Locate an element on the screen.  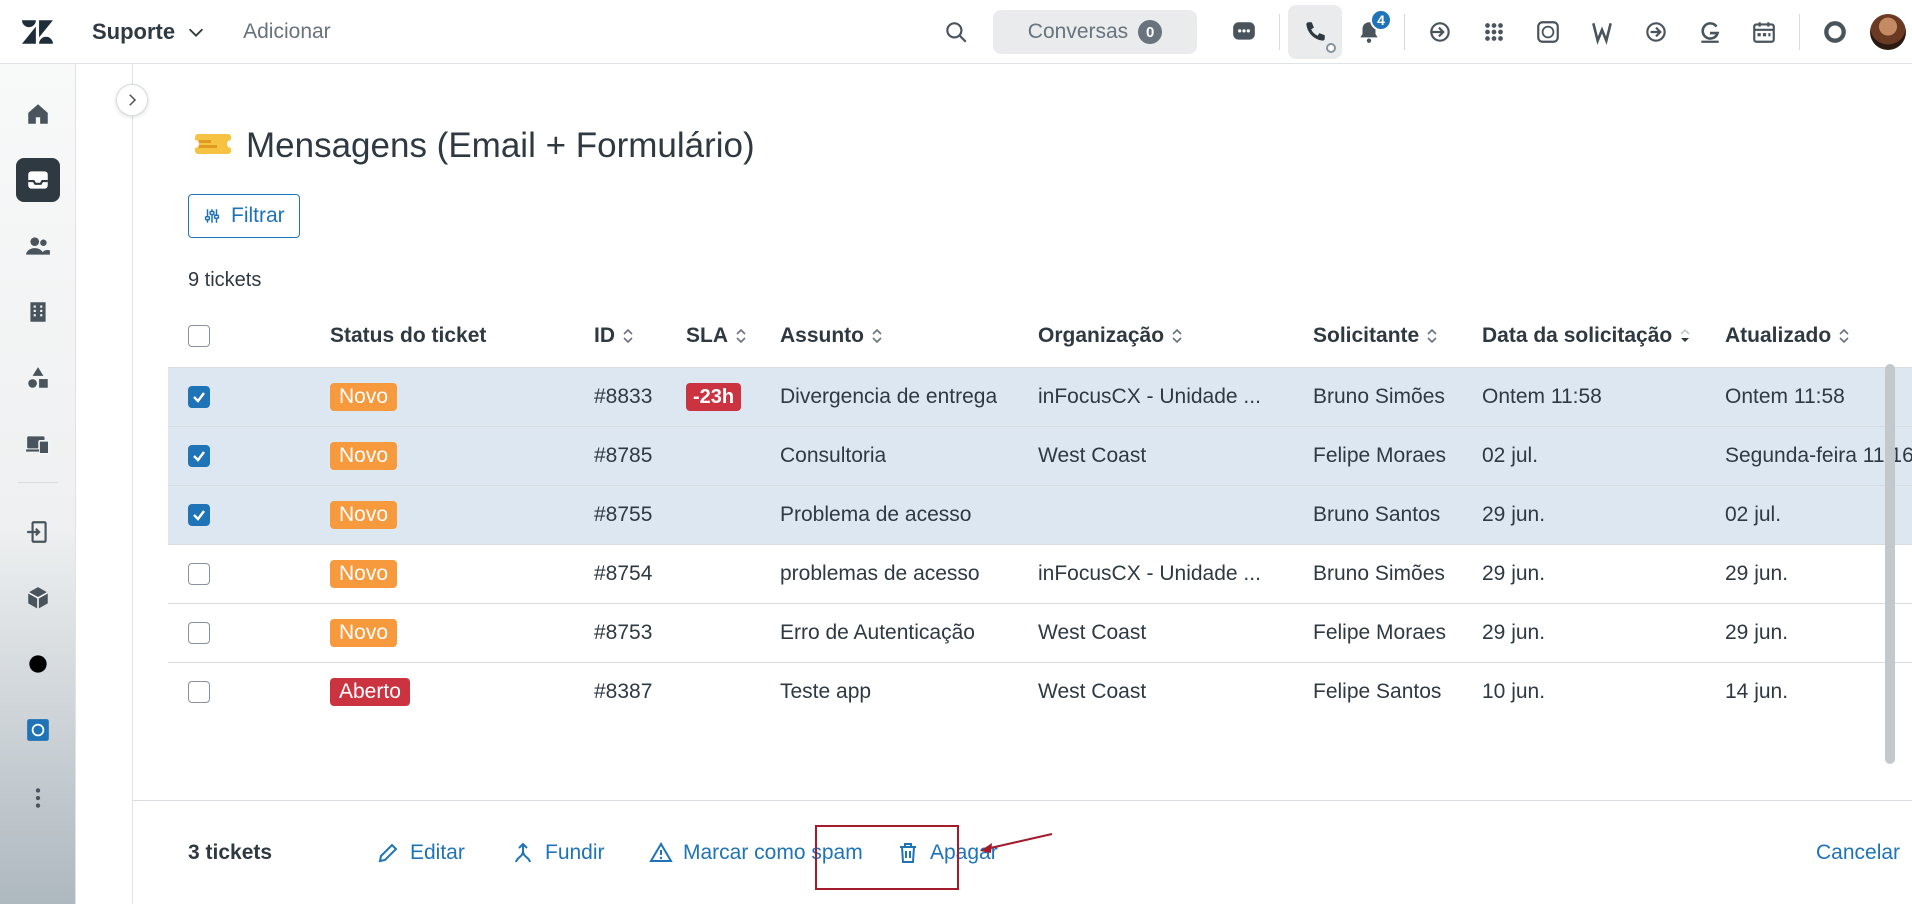
header-requester: Solicitante is located at coordinates (1376, 336).